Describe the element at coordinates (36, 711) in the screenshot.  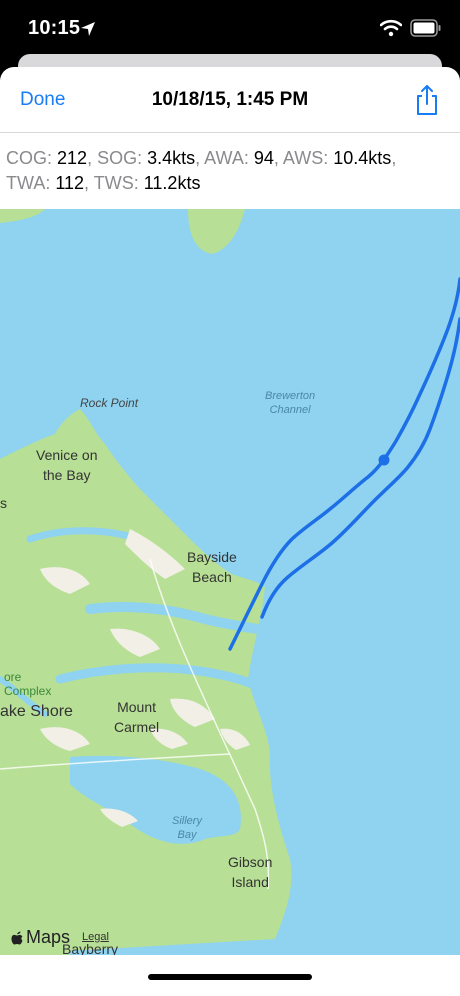
I see `place-label-lake-shore: ake Shore` at that location.